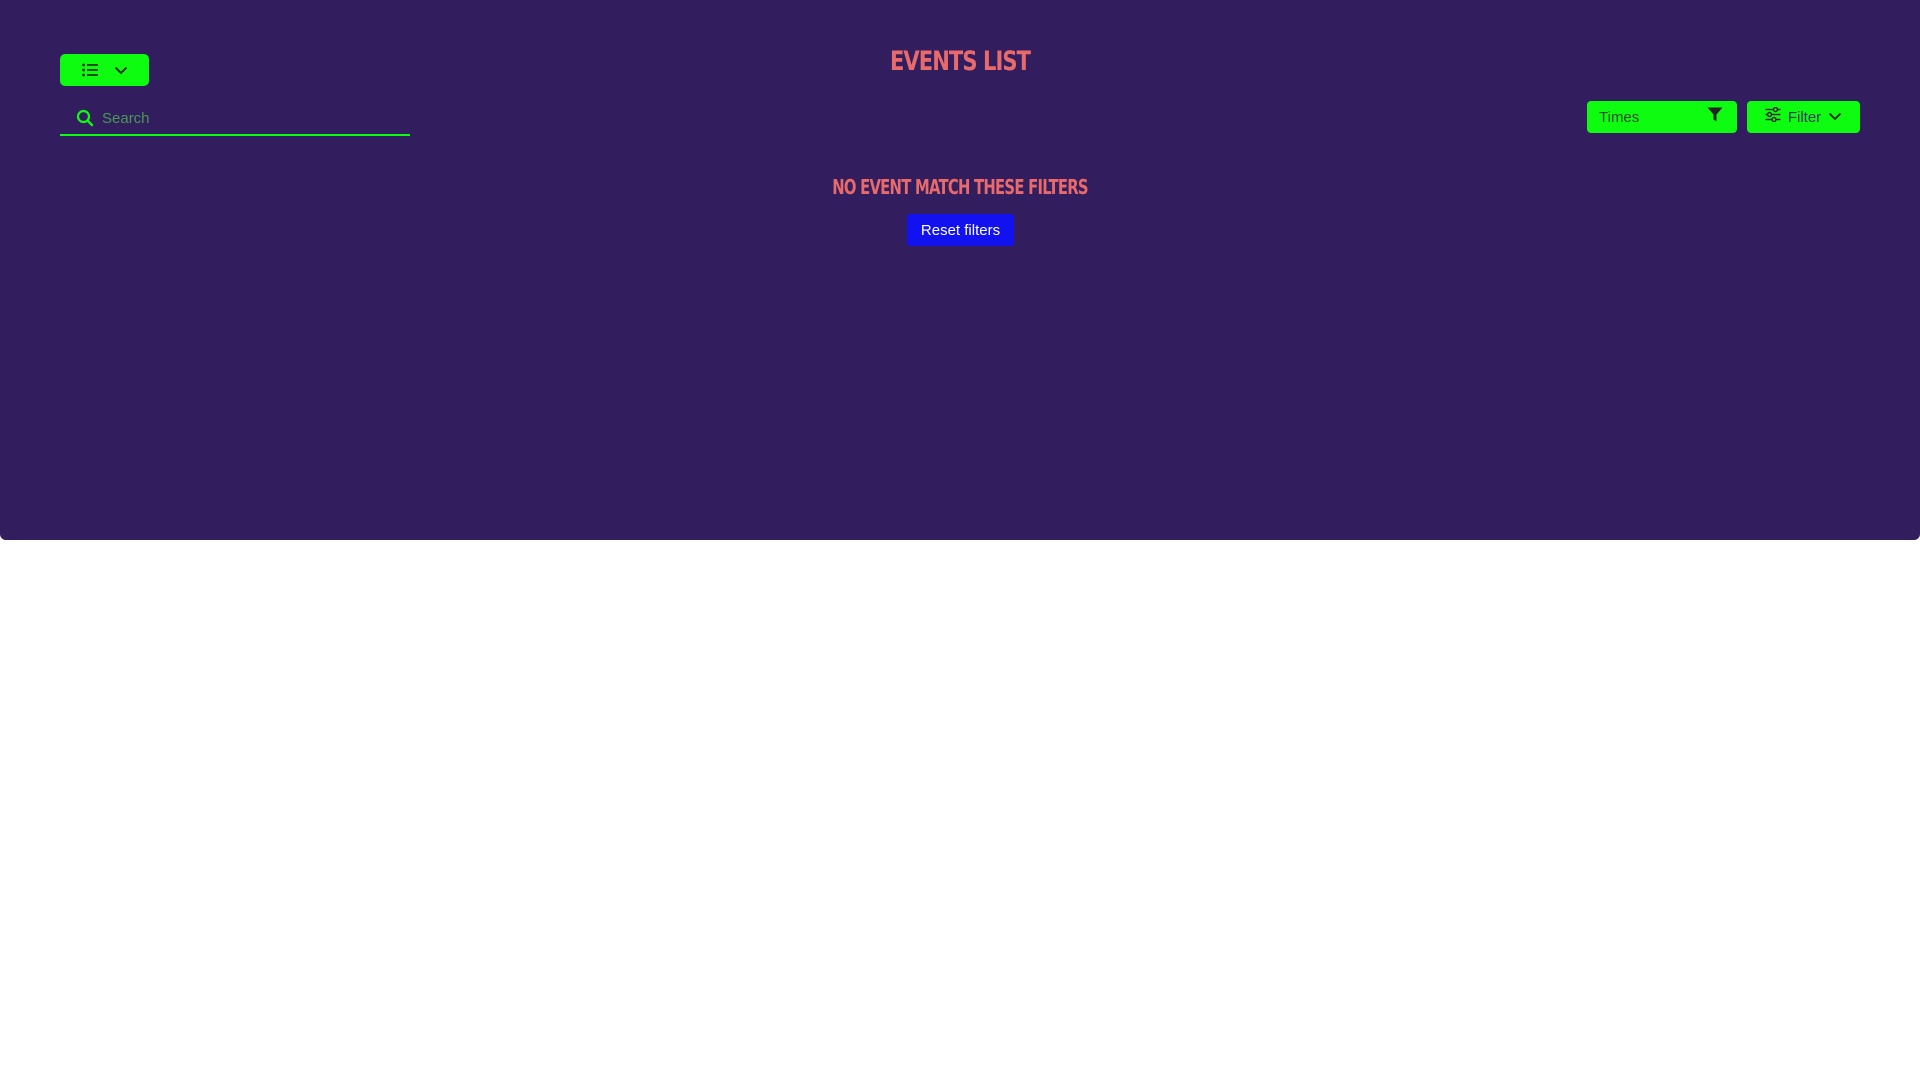  What do you see at coordinates (104, 70) in the screenshot?
I see `view-mode-dropdown` at bounding box center [104, 70].